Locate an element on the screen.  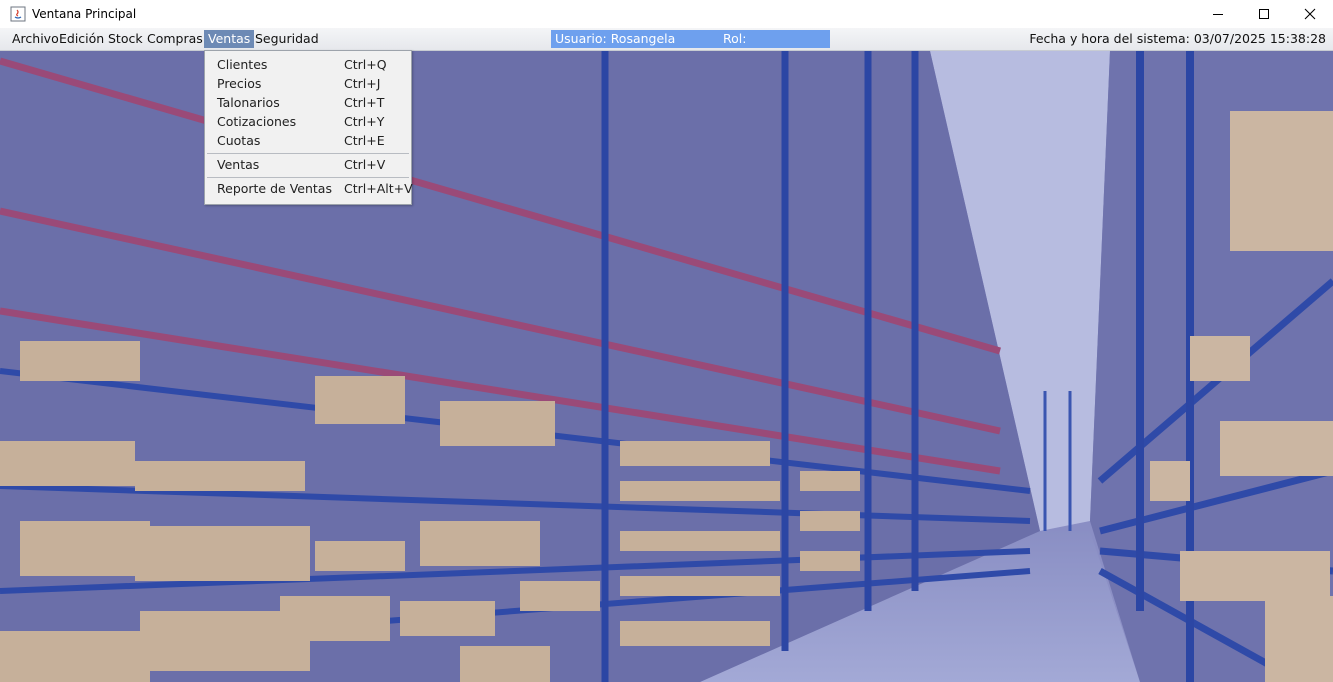
menu-item-shortcut: Ctrl+V is located at coordinates (365, 164).